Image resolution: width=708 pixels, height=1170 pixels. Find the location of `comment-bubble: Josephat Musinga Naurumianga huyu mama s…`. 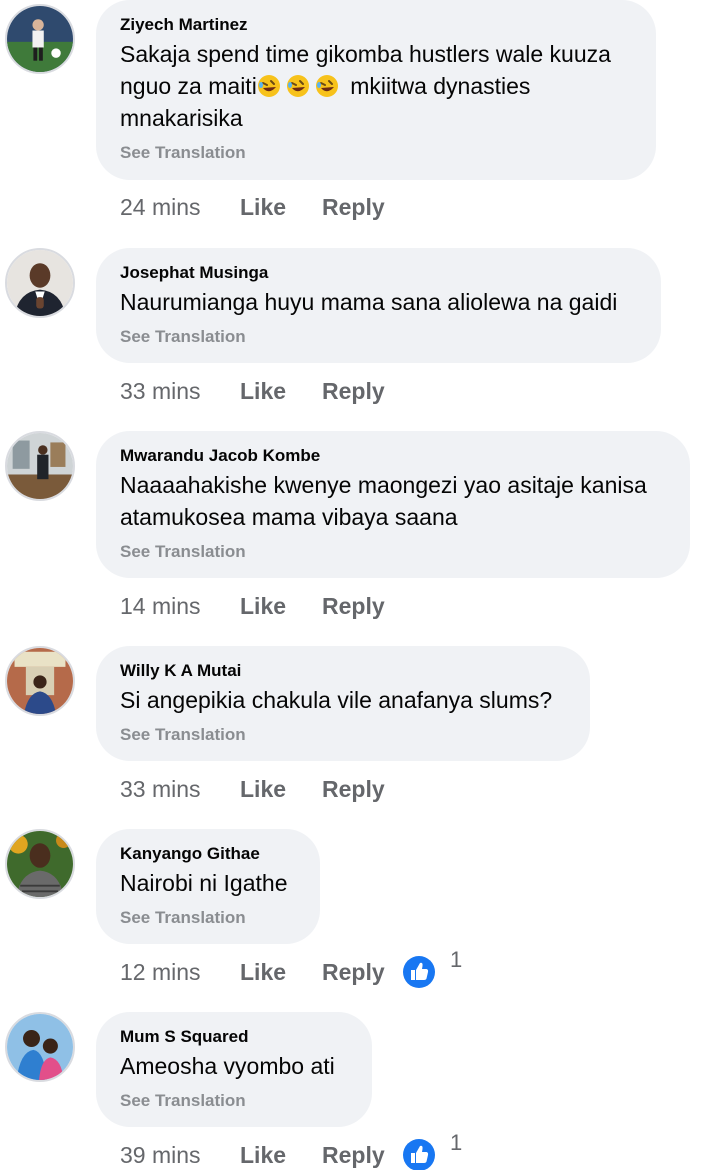

comment-bubble: Josephat Musinga Naurumianga huyu mama s… is located at coordinates (378, 305).